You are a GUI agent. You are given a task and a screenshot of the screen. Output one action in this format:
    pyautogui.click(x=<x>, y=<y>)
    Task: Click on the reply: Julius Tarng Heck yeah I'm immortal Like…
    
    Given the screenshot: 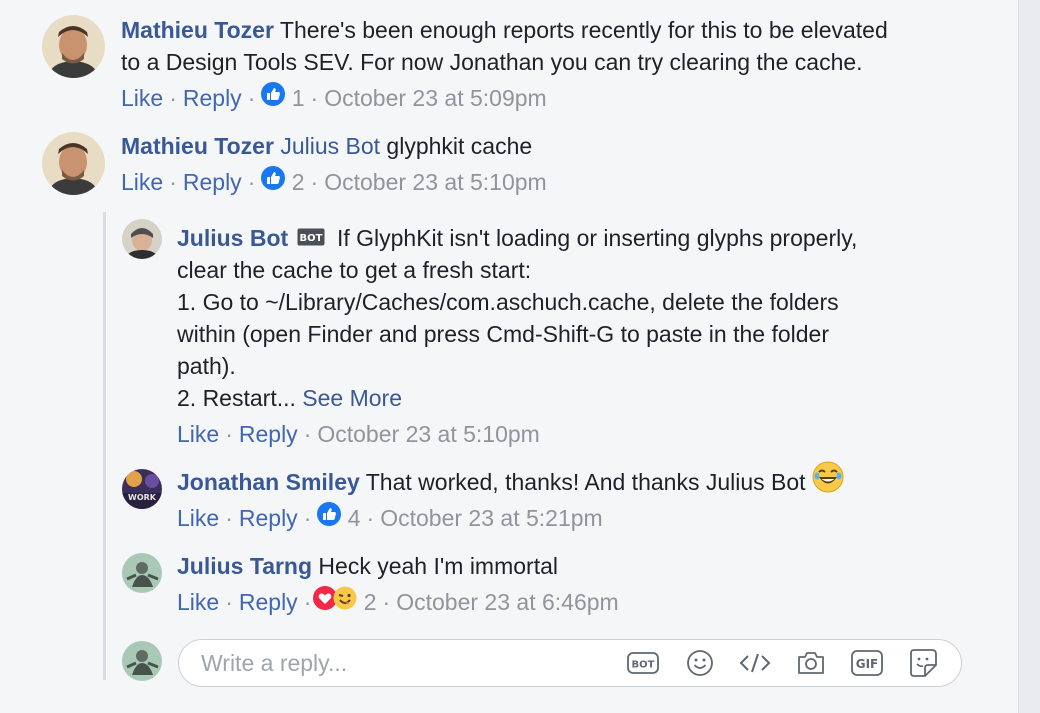 What is the action you would take?
    pyautogui.click(x=509, y=587)
    